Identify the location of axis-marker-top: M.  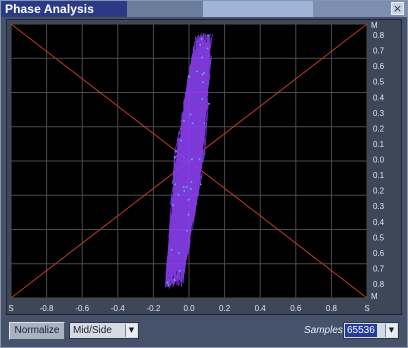
(374, 25).